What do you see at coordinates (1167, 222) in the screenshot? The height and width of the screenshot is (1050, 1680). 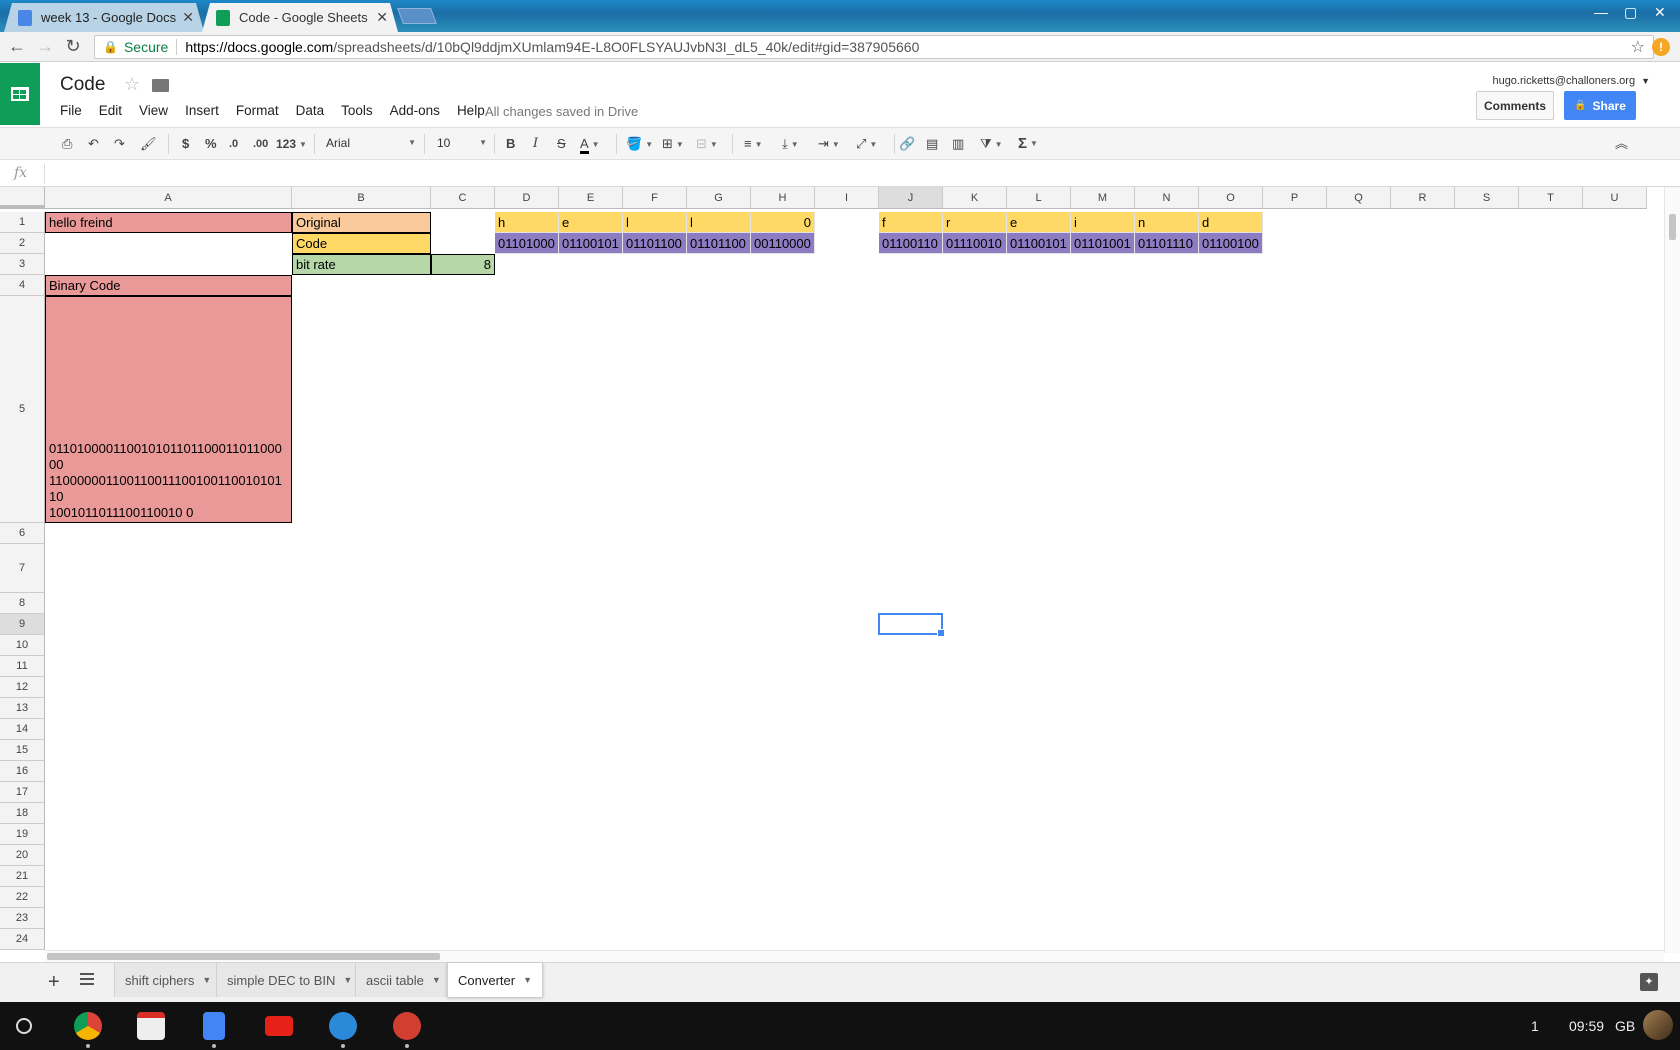 I see `cell-n1: n` at bounding box center [1167, 222].